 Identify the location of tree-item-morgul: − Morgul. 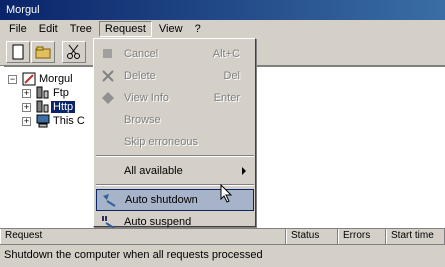
(41, 79).